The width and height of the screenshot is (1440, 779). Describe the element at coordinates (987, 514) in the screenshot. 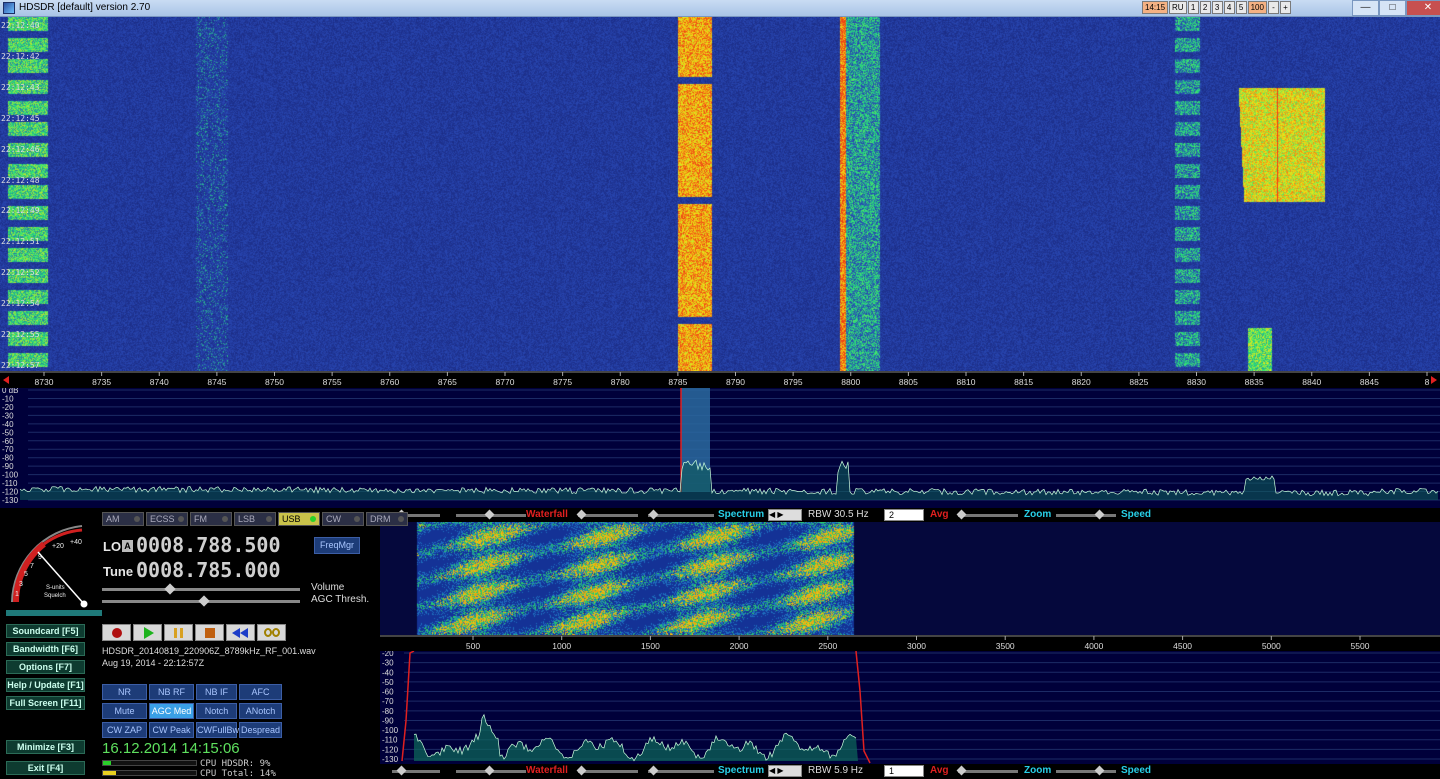

I see `rf-zoom-slider` at that location.